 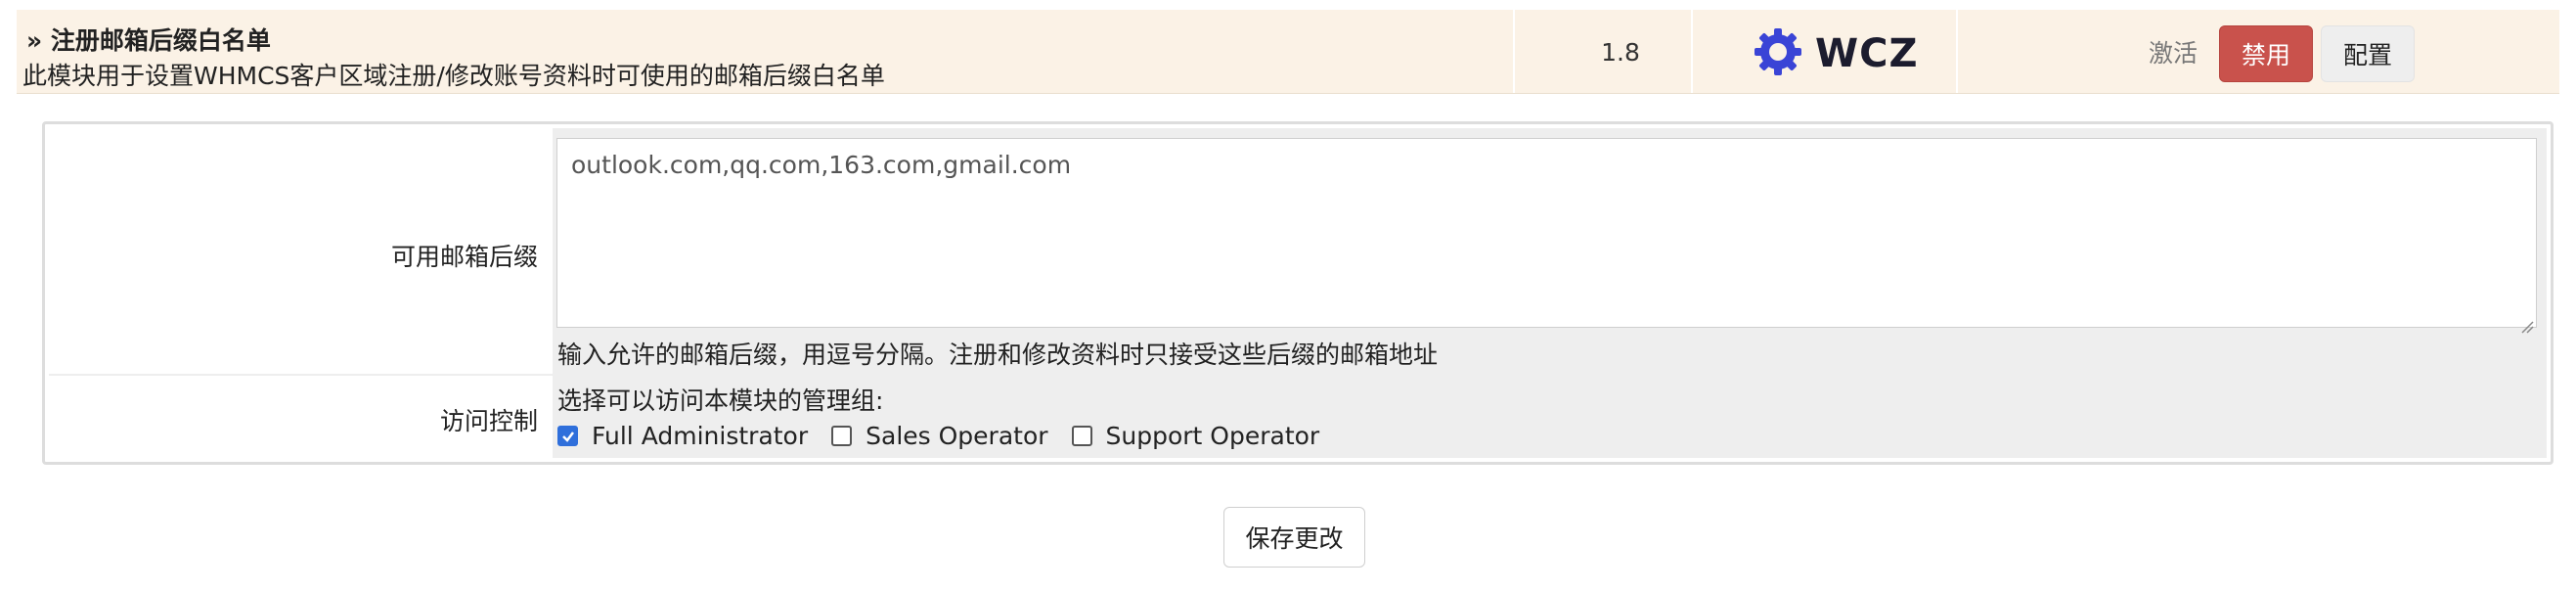 What do you see at coordinates (2173, 52) in the screenshot?
I see `activate-link: 激活` at bounding box center [2173, 52].